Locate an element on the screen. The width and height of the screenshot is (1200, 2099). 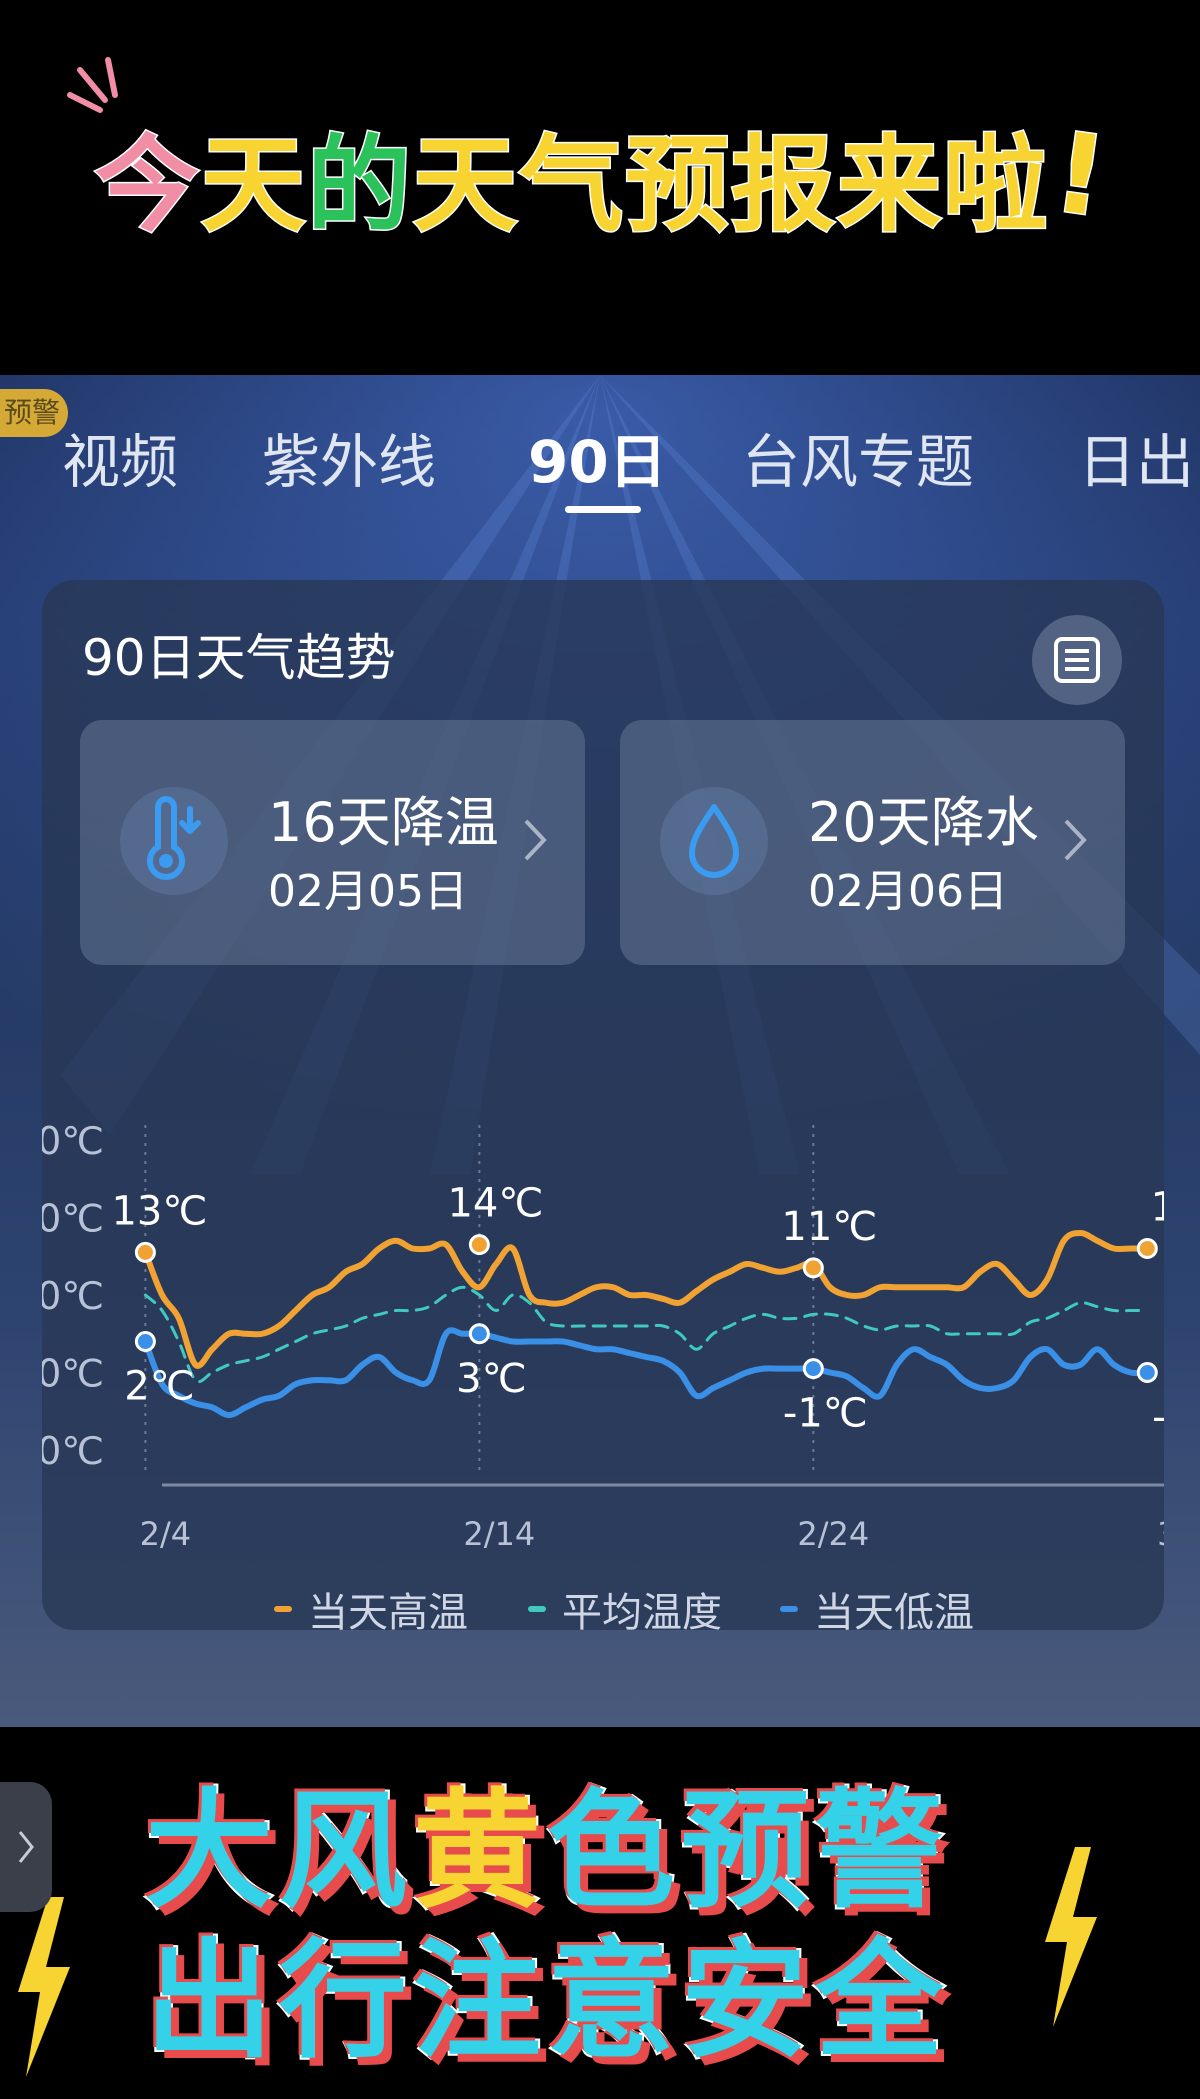
high-temp-label: 11℃ is located at coordinates (829, 1227).